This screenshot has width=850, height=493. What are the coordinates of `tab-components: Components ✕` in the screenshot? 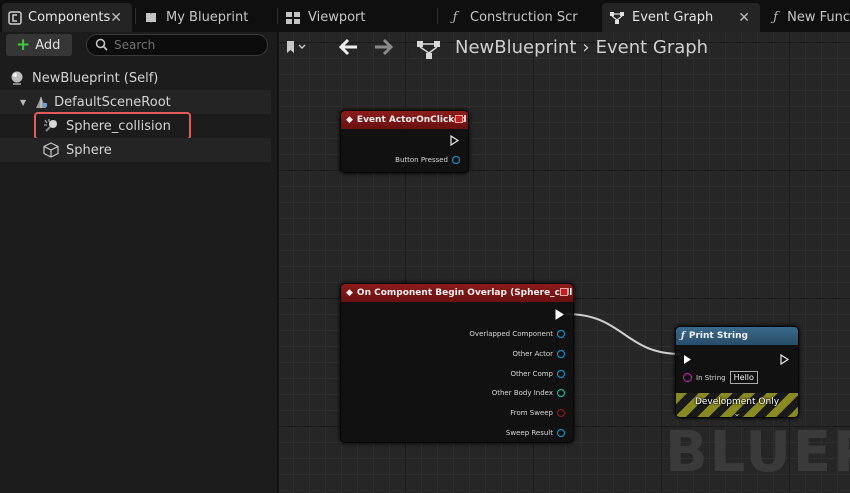 It's located at (67, 17).